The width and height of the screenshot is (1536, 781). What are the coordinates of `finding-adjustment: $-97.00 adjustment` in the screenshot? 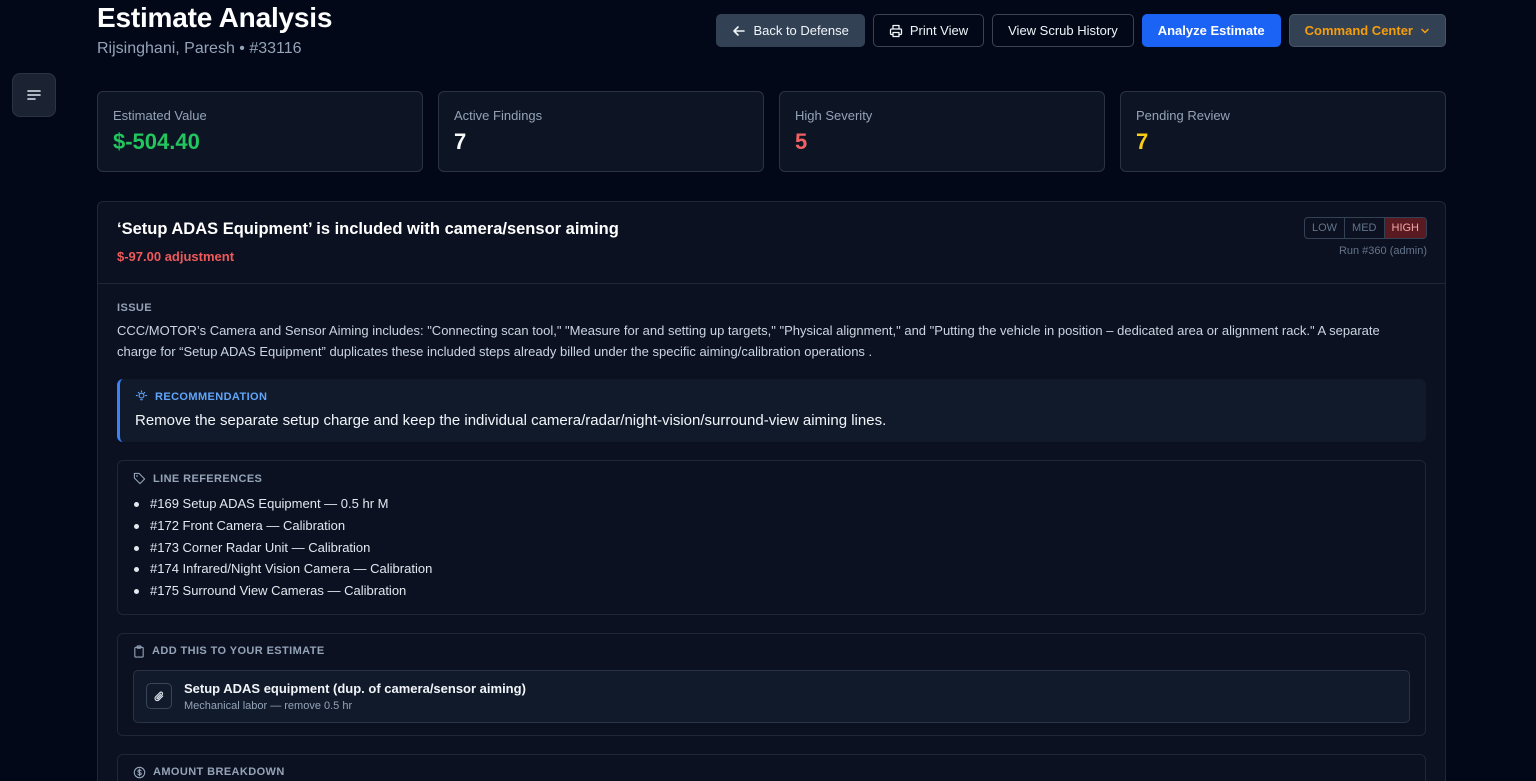 It's located at (176, 256).